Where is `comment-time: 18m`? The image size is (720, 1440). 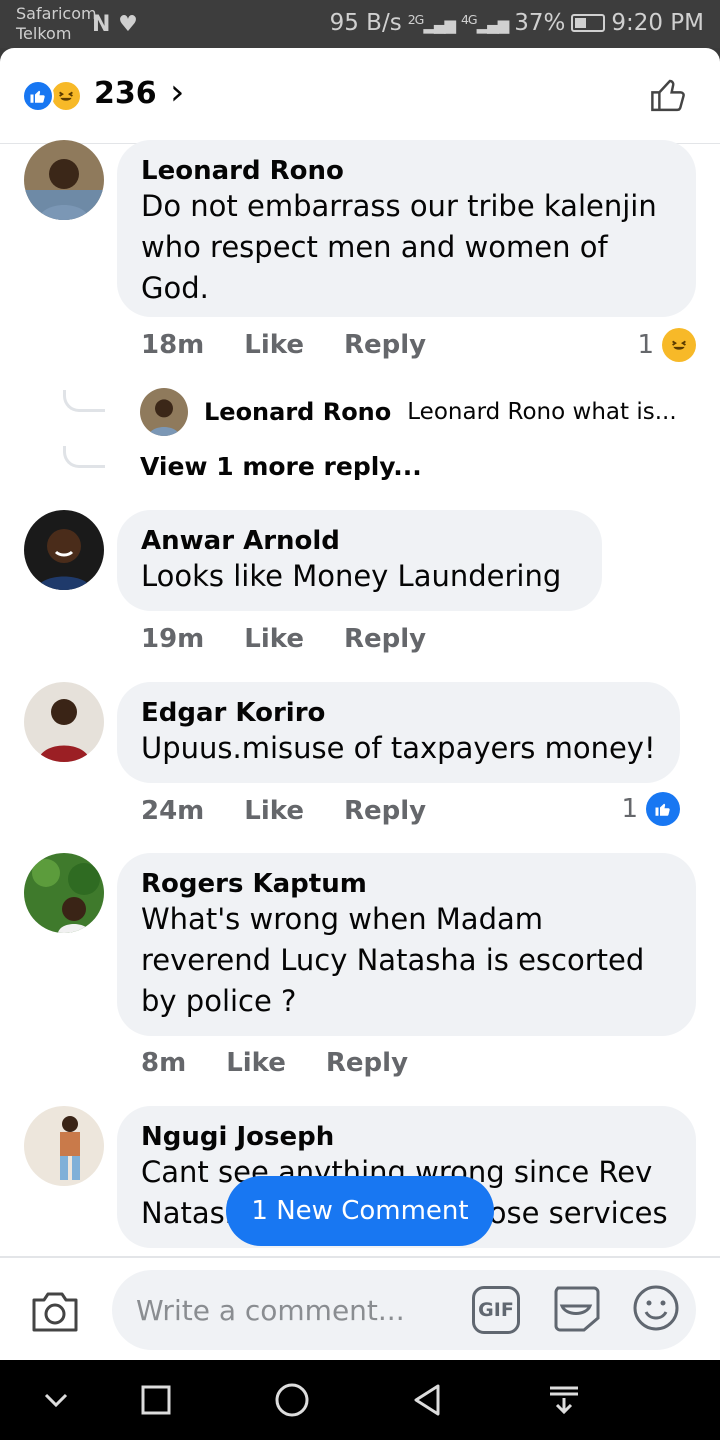 comment-time: 18m is located at coordinates (173, 345).